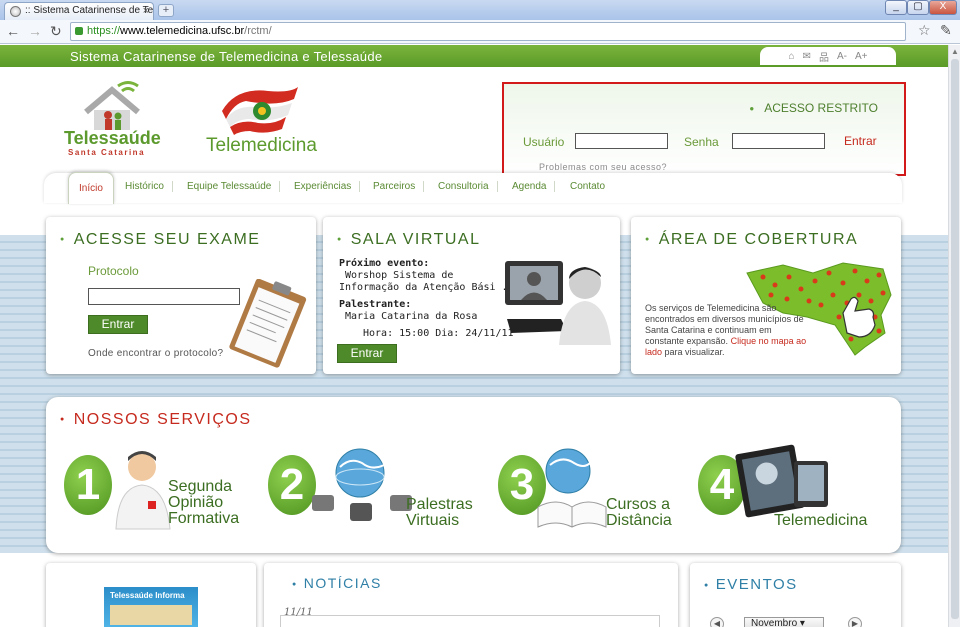 This screenshot has height=627, width=960. I want to click on username-input, so click(621, 141).